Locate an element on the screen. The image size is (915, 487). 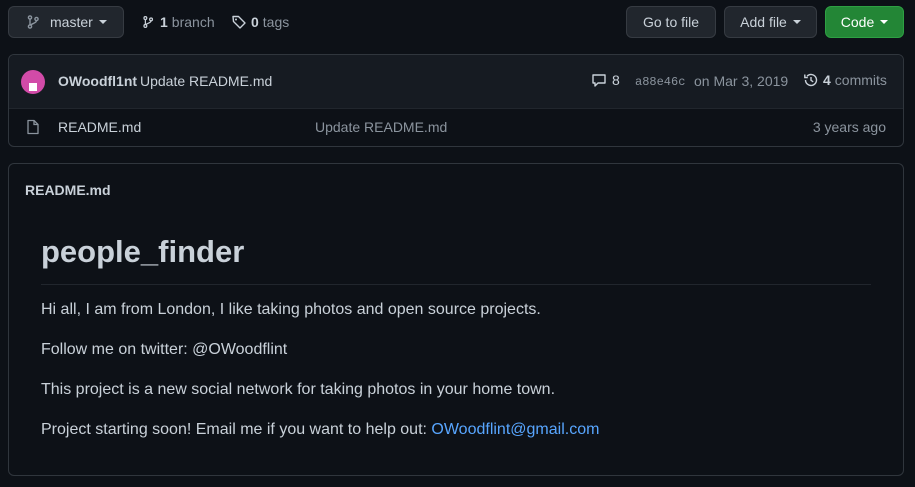
commits-label: commits is located at coordinates (860, 80).